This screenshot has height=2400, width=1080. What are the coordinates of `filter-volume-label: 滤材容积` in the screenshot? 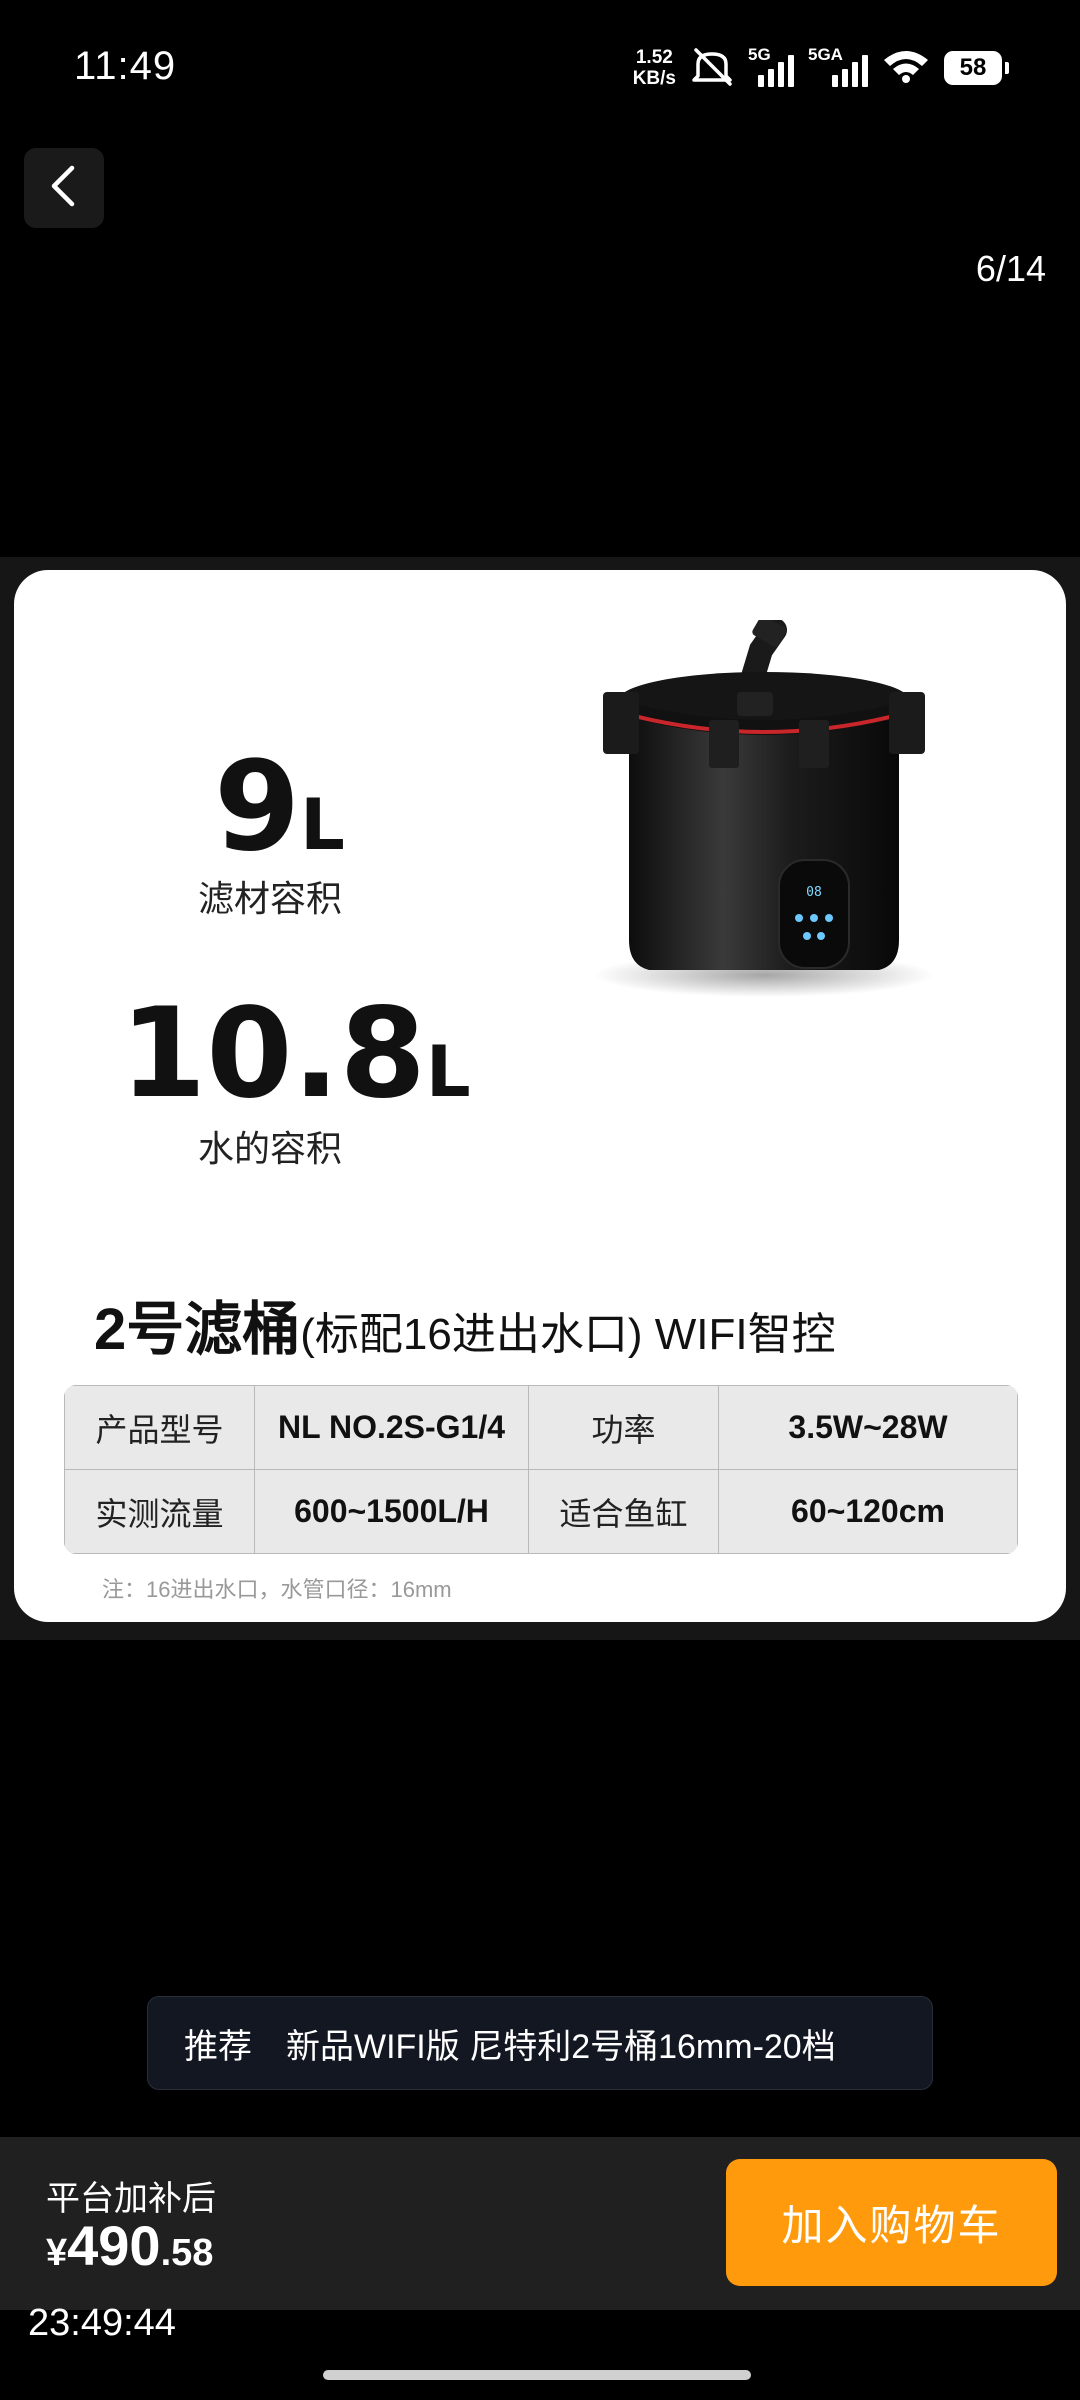 It's located at (270, 898).